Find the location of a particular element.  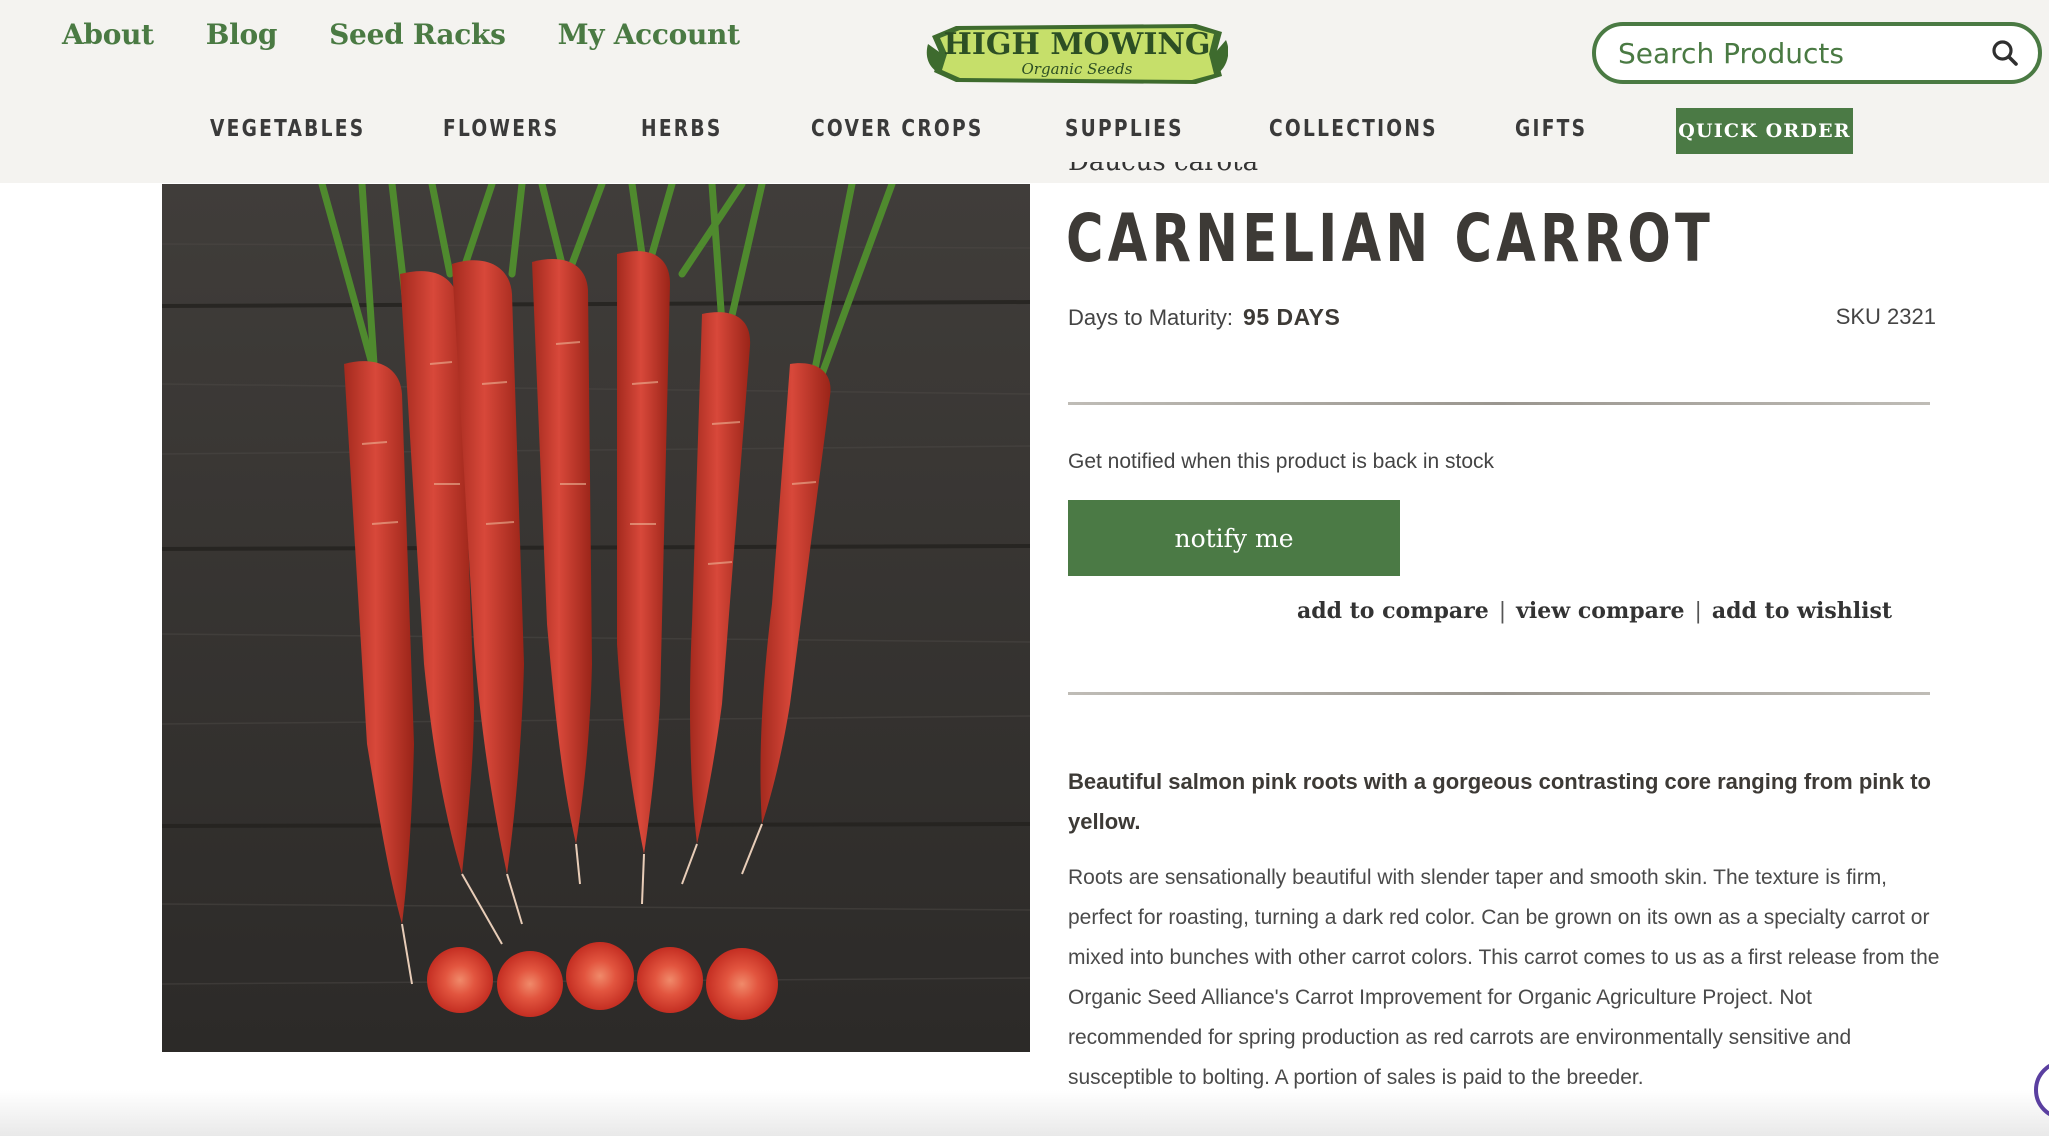

nav-gifts: GIFTS is located at coordinates (1551, 129).